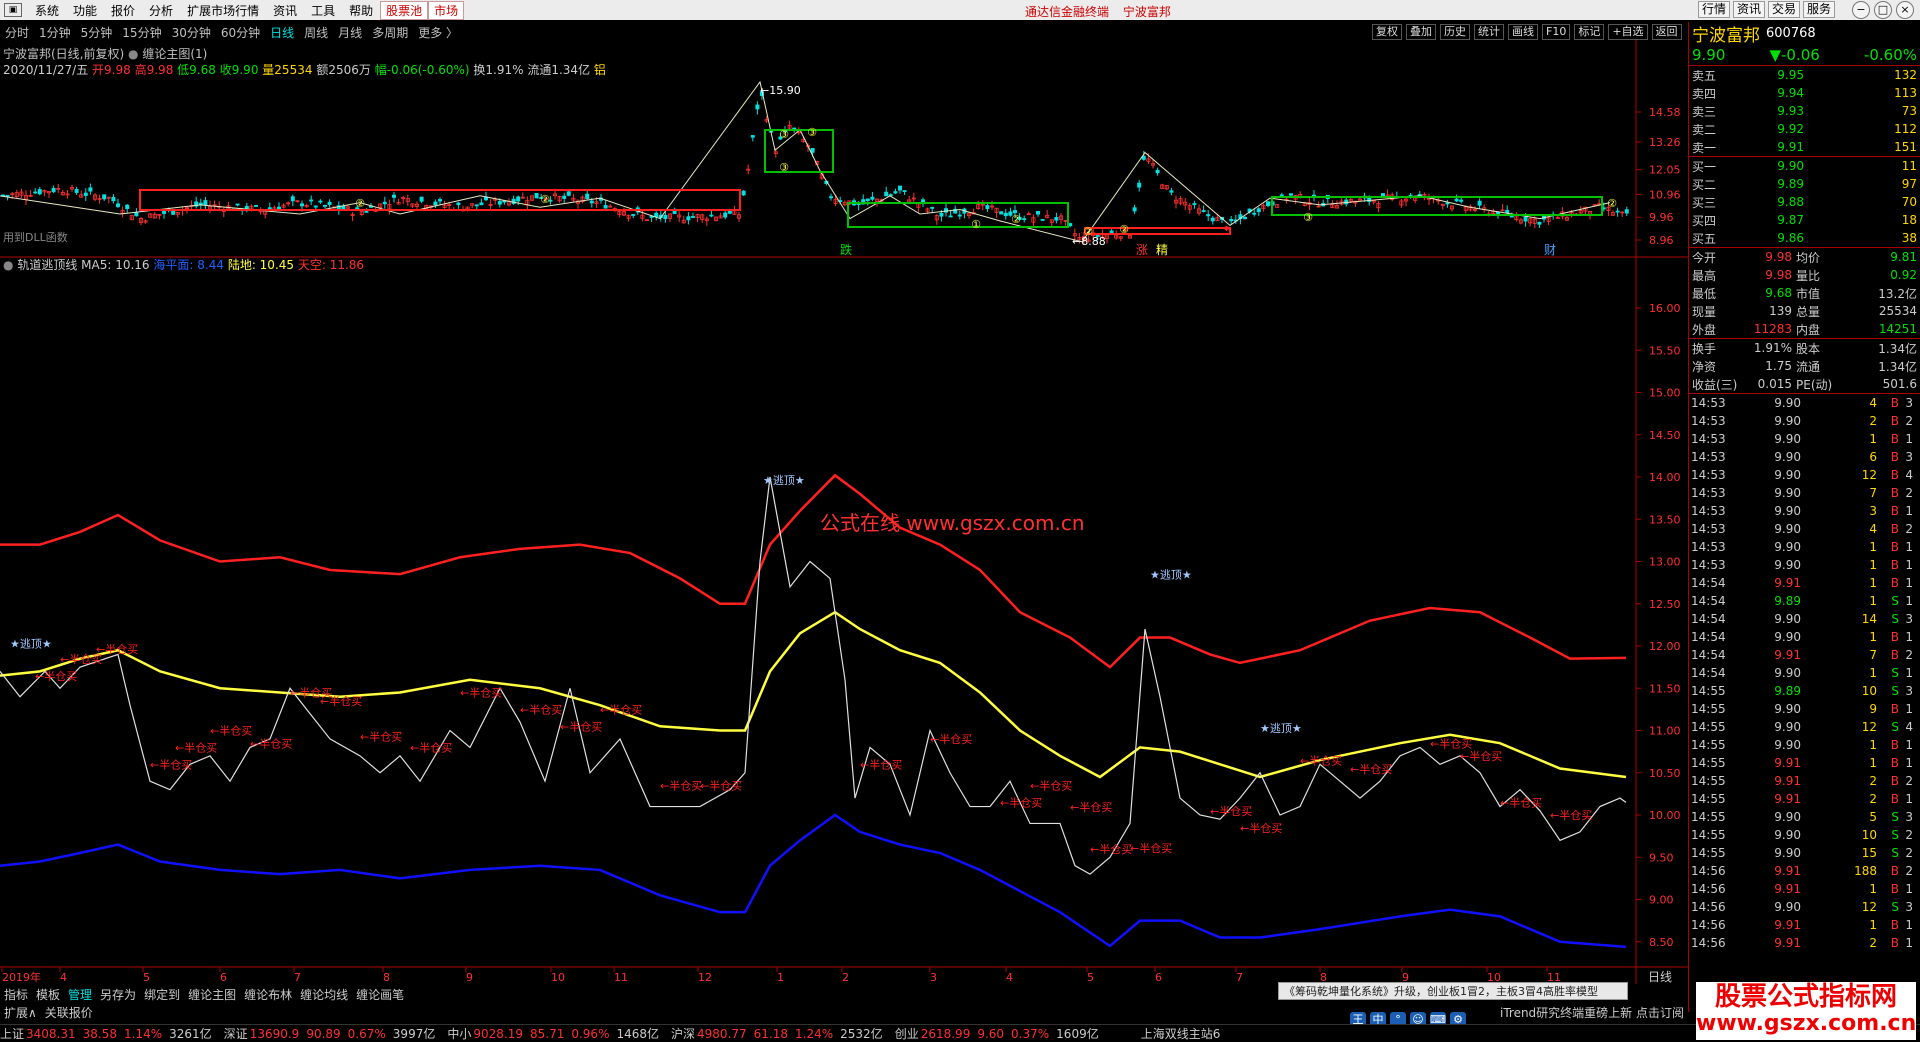  What do you see at coordinates (48, 995) in the screenshot?
I see `tab-template: 模板` at bounding box center [48, 995].